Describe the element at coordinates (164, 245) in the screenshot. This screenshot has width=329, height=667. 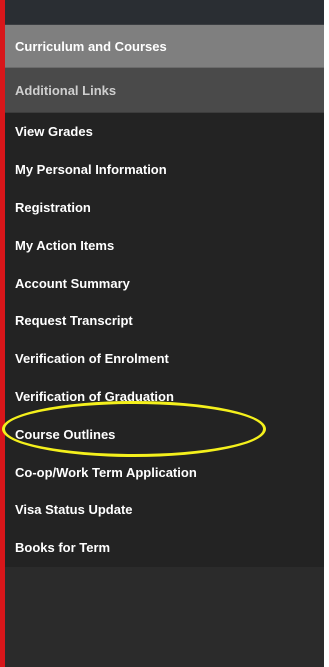
I see `menu-item-my-action-items: My Action Items` at that location.